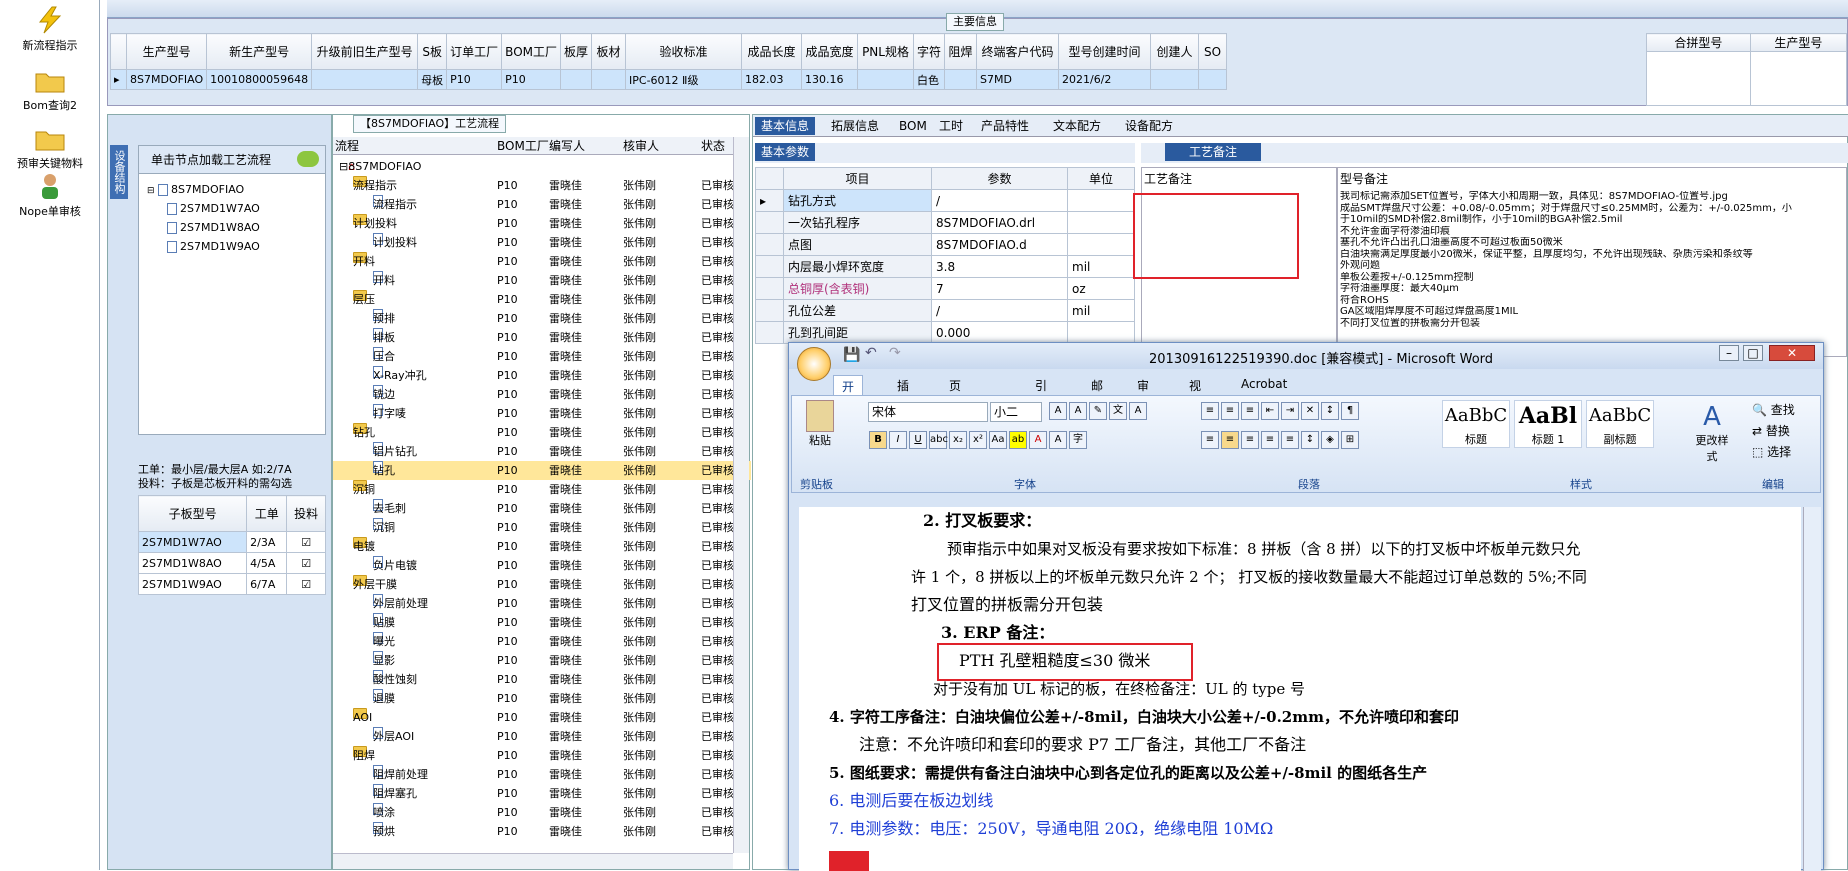  I want to click on table-row: 孔到孔间距 0.000, so click(945, 332).